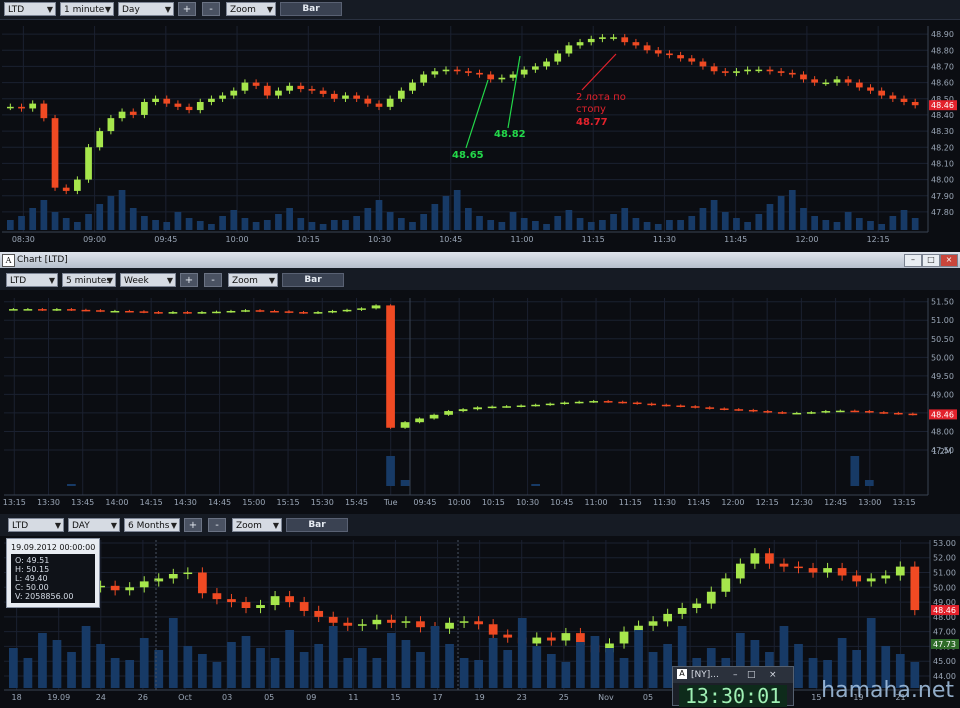  I want to click on time-tick-label: 11:45, so click(735, 239).